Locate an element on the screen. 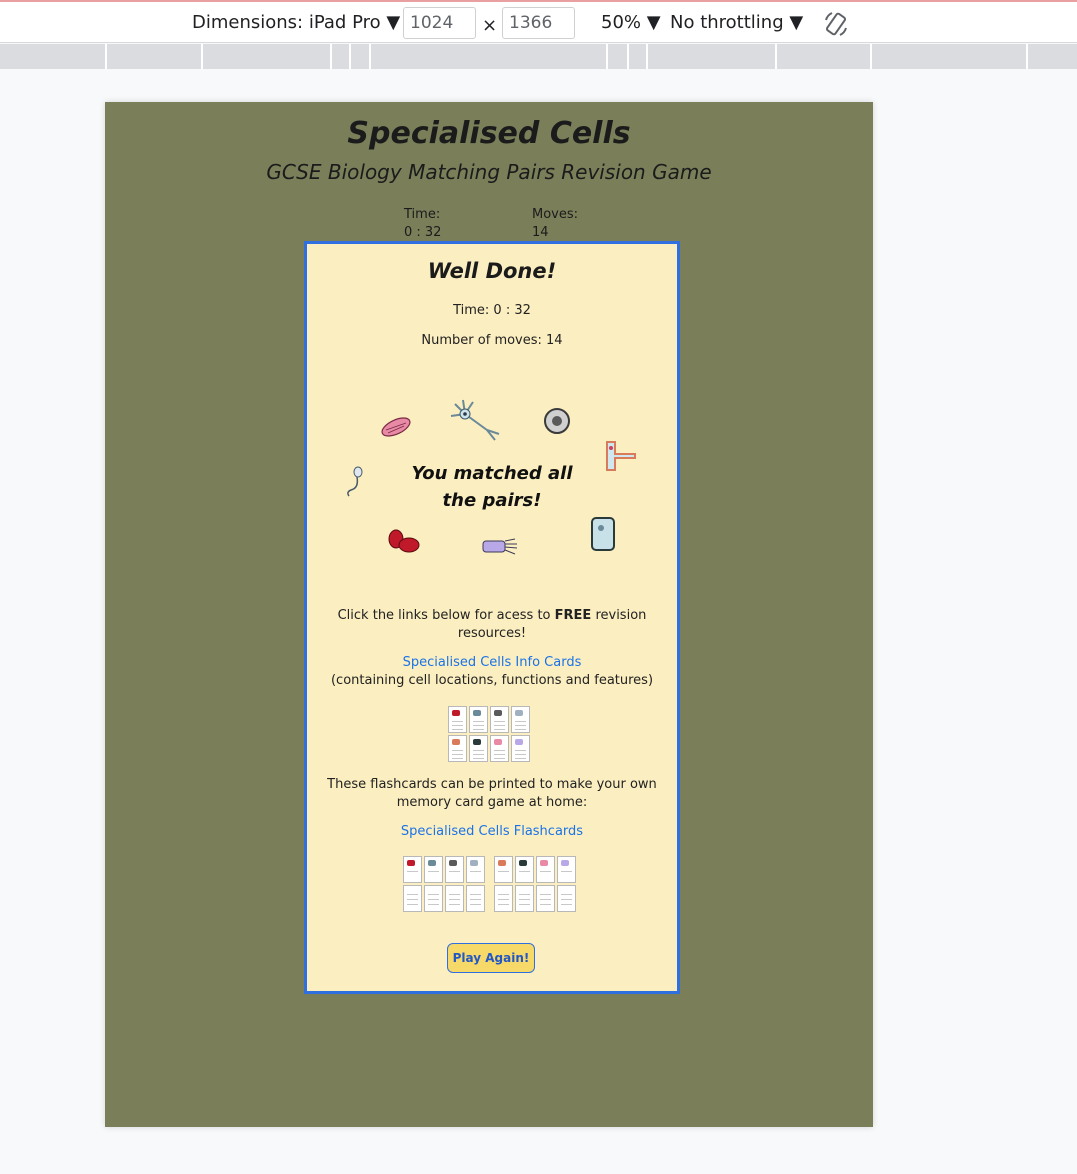  flashcards-link: Specialised Cells Flashcards is located at coordinates (492, 831).